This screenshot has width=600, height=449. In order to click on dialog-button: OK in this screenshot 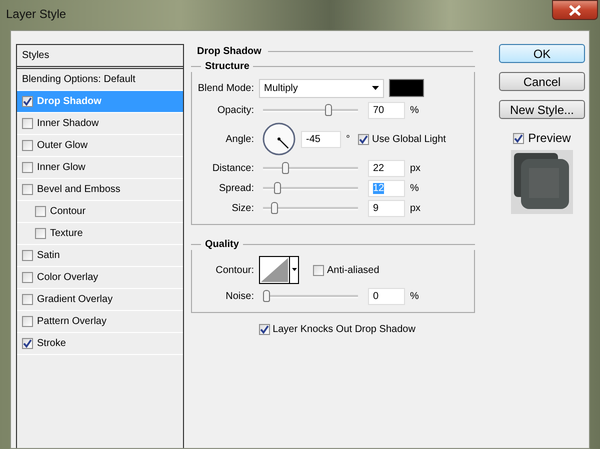, I will do `click(542, 53)`.